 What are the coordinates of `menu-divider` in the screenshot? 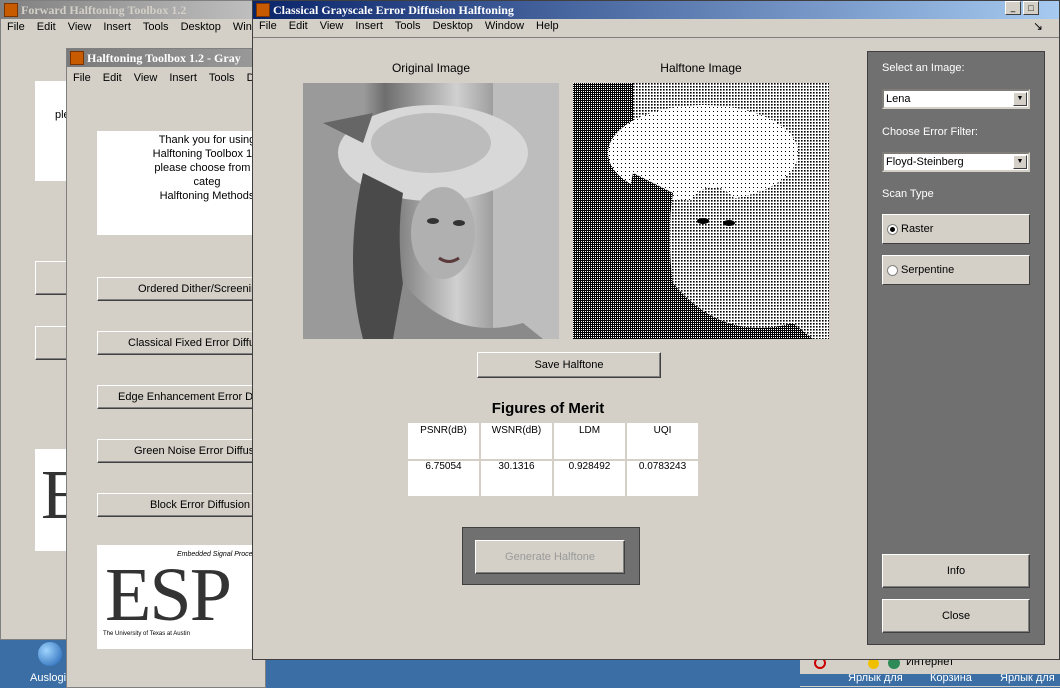 It's located at (656, 37).